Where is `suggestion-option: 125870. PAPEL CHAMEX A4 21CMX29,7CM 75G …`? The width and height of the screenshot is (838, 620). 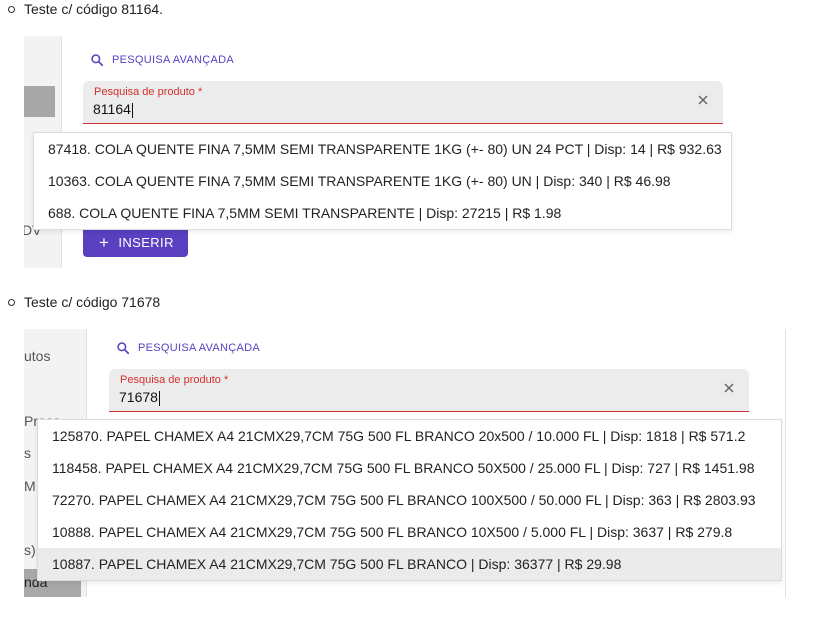 suggestion-option: 125870. PAPEL CHAMEX A4 21CMX29,7CM 75G … is located at coordinates (409, 436).